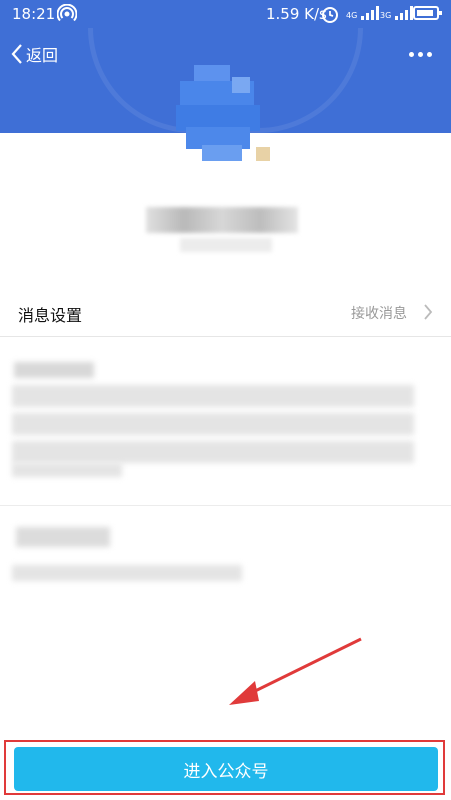 This screenshot has width=451, height=800. I want to click on network-speed: 1.59 K/s, so click(296, 14).